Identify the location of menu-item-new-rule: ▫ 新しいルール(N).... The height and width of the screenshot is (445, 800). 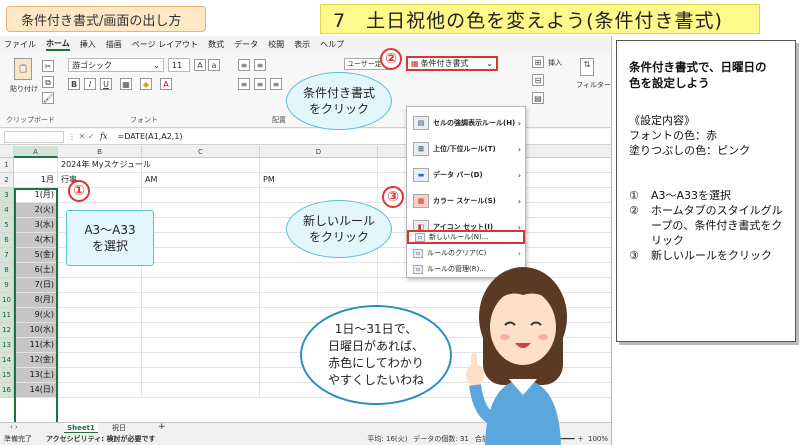
(466, 237).